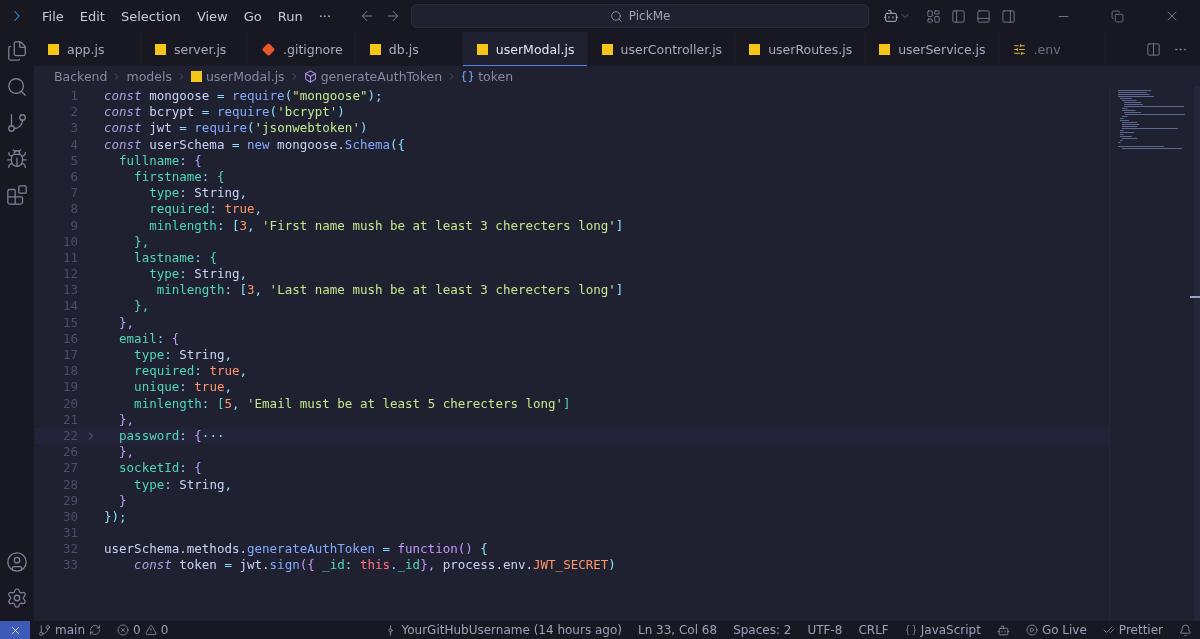 This screenshot has width=1200, height=639. I want to click on code-line: unique: true,, so click(182, 387).